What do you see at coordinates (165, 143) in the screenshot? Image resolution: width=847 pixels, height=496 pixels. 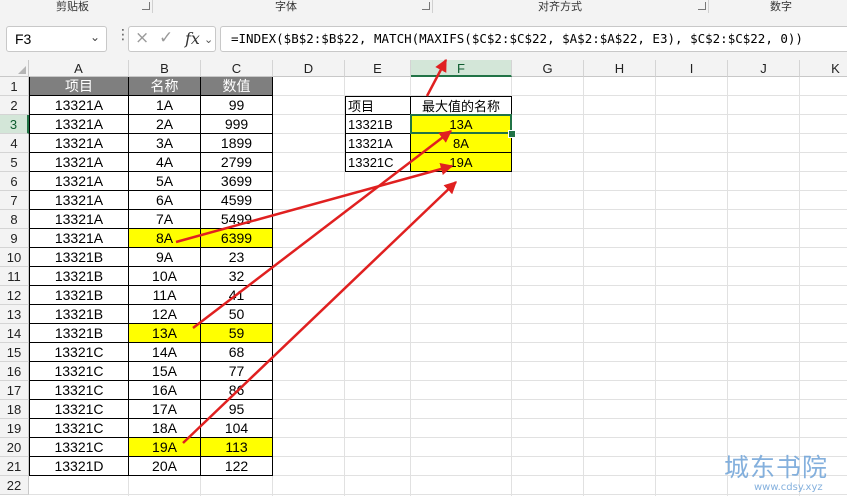 I see `source-cell-name: 3A` at bounding box center [165, 143].